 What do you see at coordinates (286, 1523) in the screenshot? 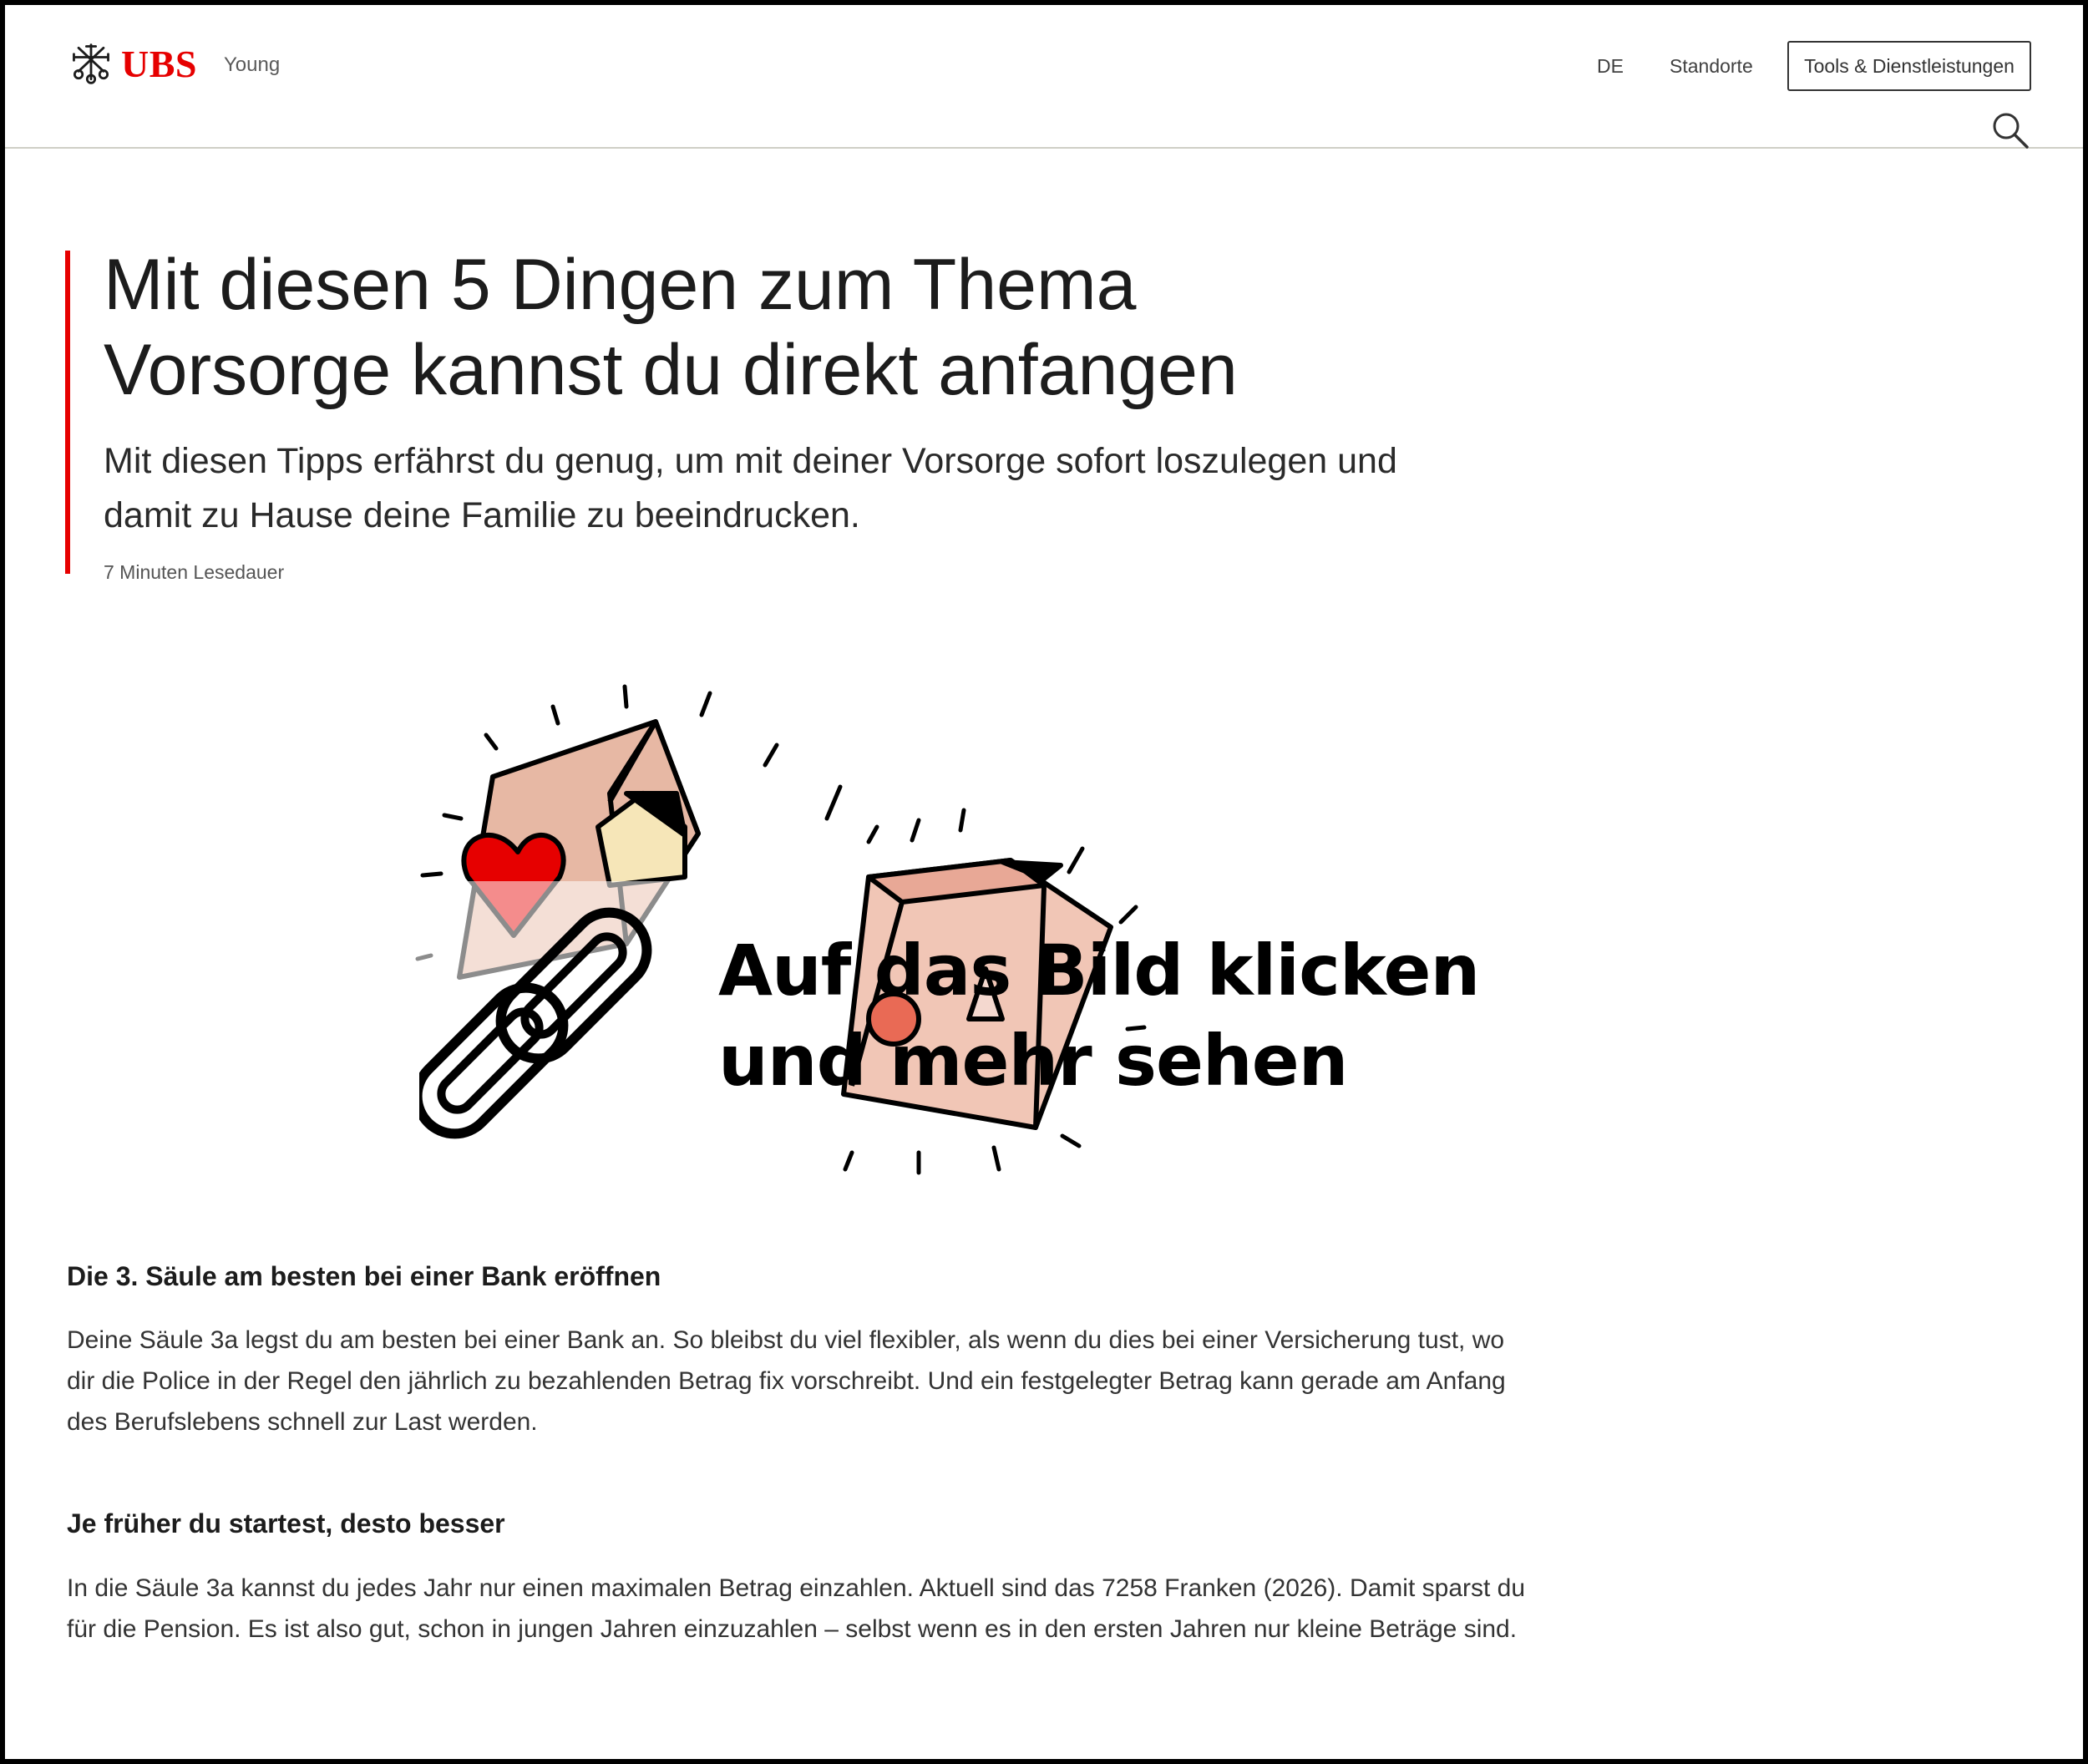
I see `section-heading: Je früher du startest, desto besser` at bounding box center [286, 1523].